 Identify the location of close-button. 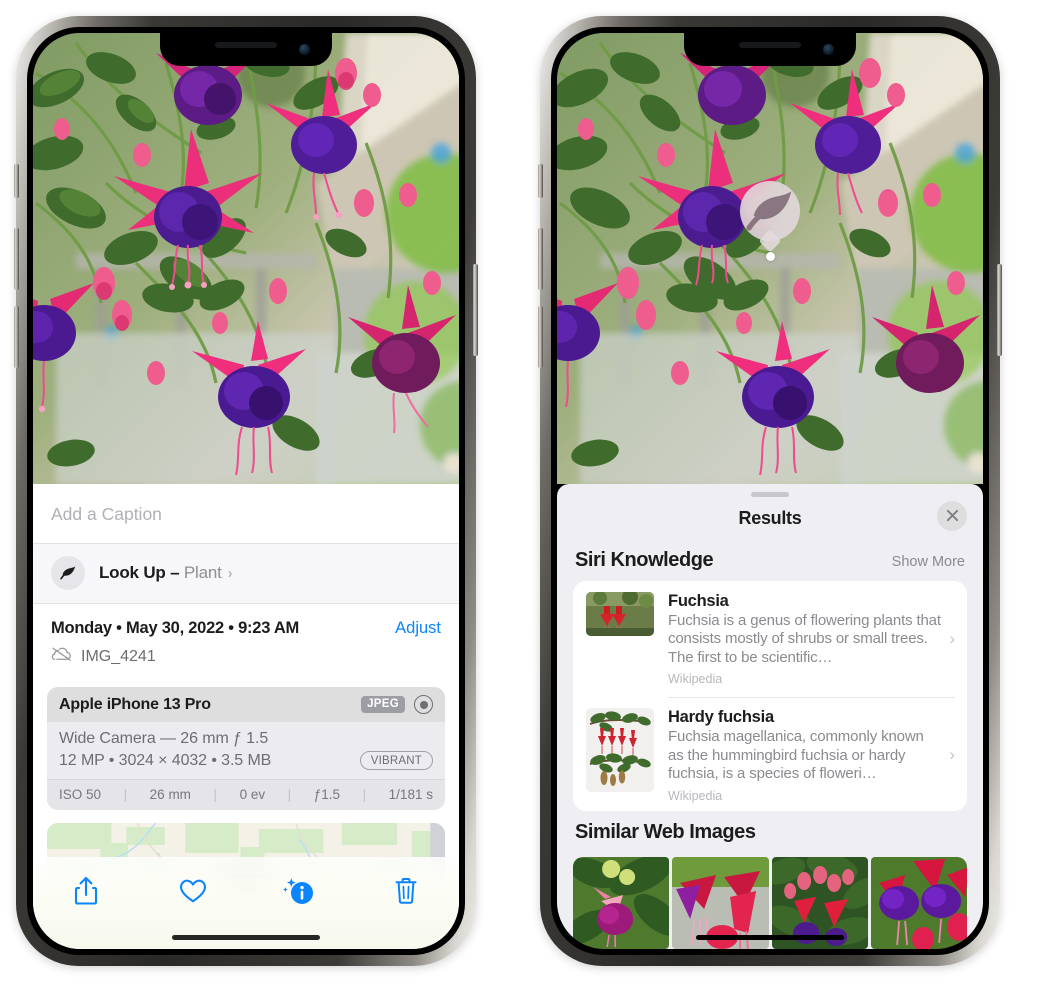
(952, 515).